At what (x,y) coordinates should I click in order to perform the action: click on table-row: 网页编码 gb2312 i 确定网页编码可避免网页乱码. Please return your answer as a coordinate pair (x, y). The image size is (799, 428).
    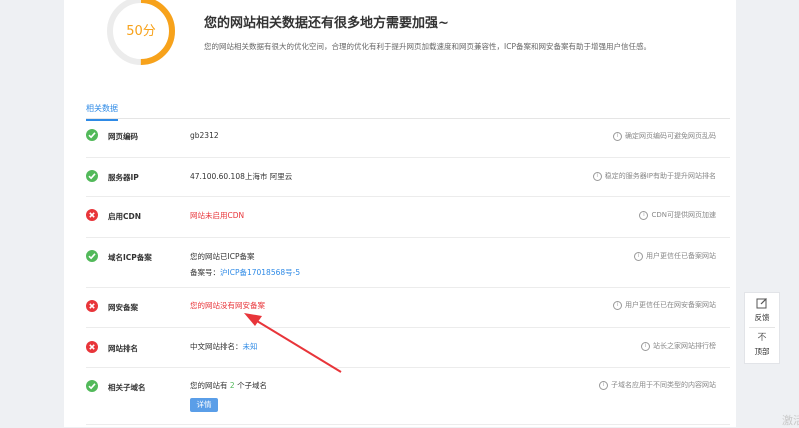
    Looking at the image, I should click on (408, 138).